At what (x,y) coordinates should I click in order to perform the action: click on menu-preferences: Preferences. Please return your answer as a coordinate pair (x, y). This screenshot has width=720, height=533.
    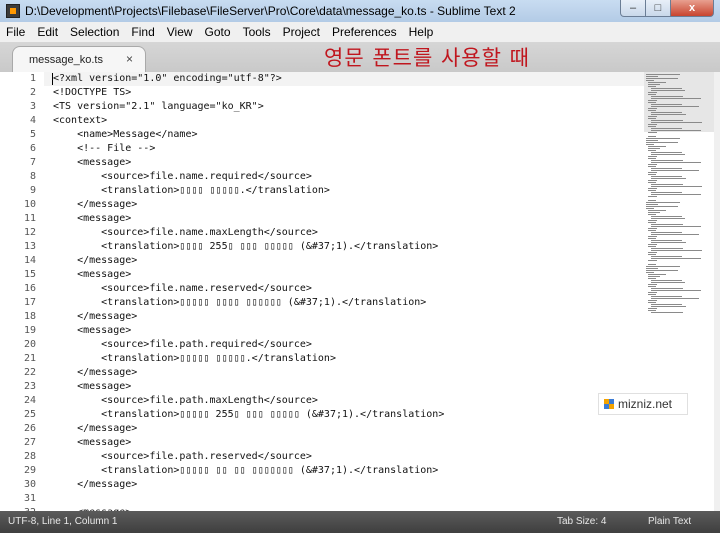
    Looking at the image, I should click on (364, 32).